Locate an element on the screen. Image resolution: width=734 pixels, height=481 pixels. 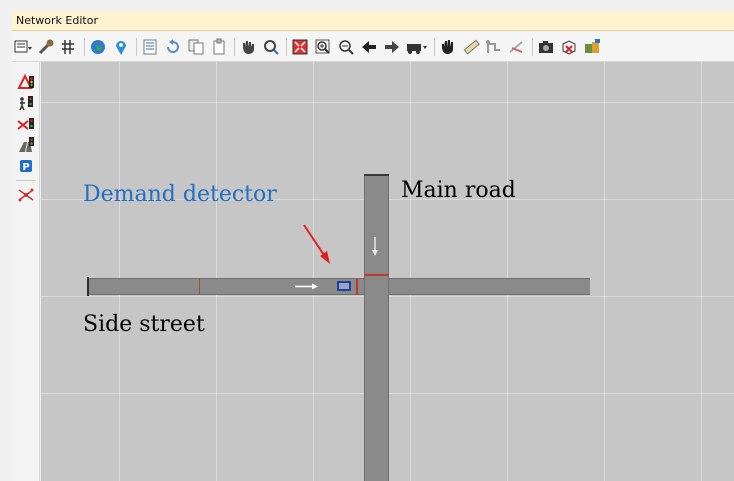
zoom-in-icon is located at coordinates (323, 47).